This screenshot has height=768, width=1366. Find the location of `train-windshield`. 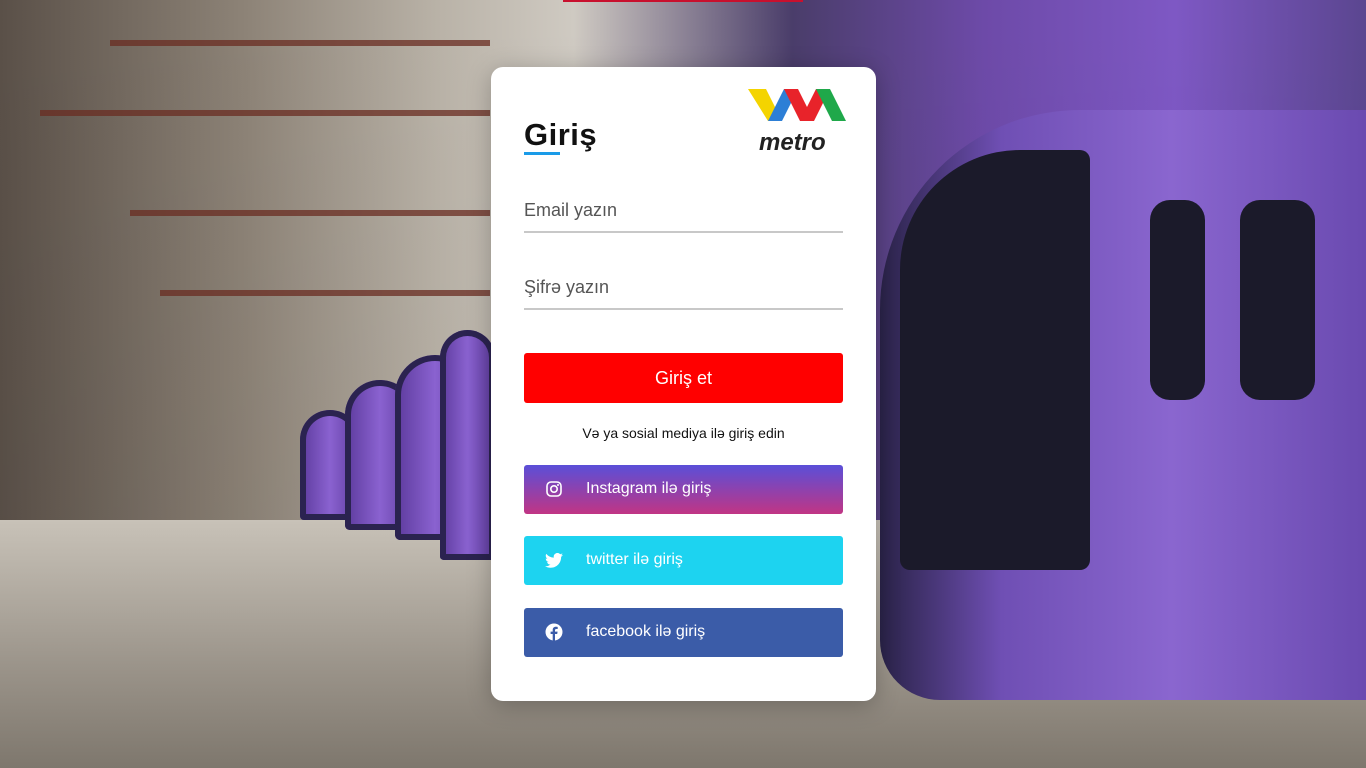

train-windshield is located at coordinates (995, 360).